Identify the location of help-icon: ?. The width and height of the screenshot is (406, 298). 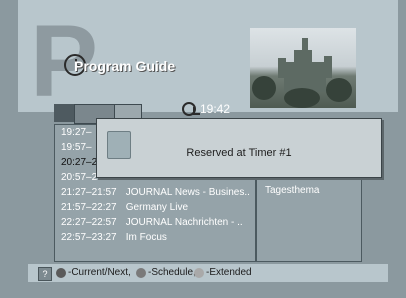
(45, 274).